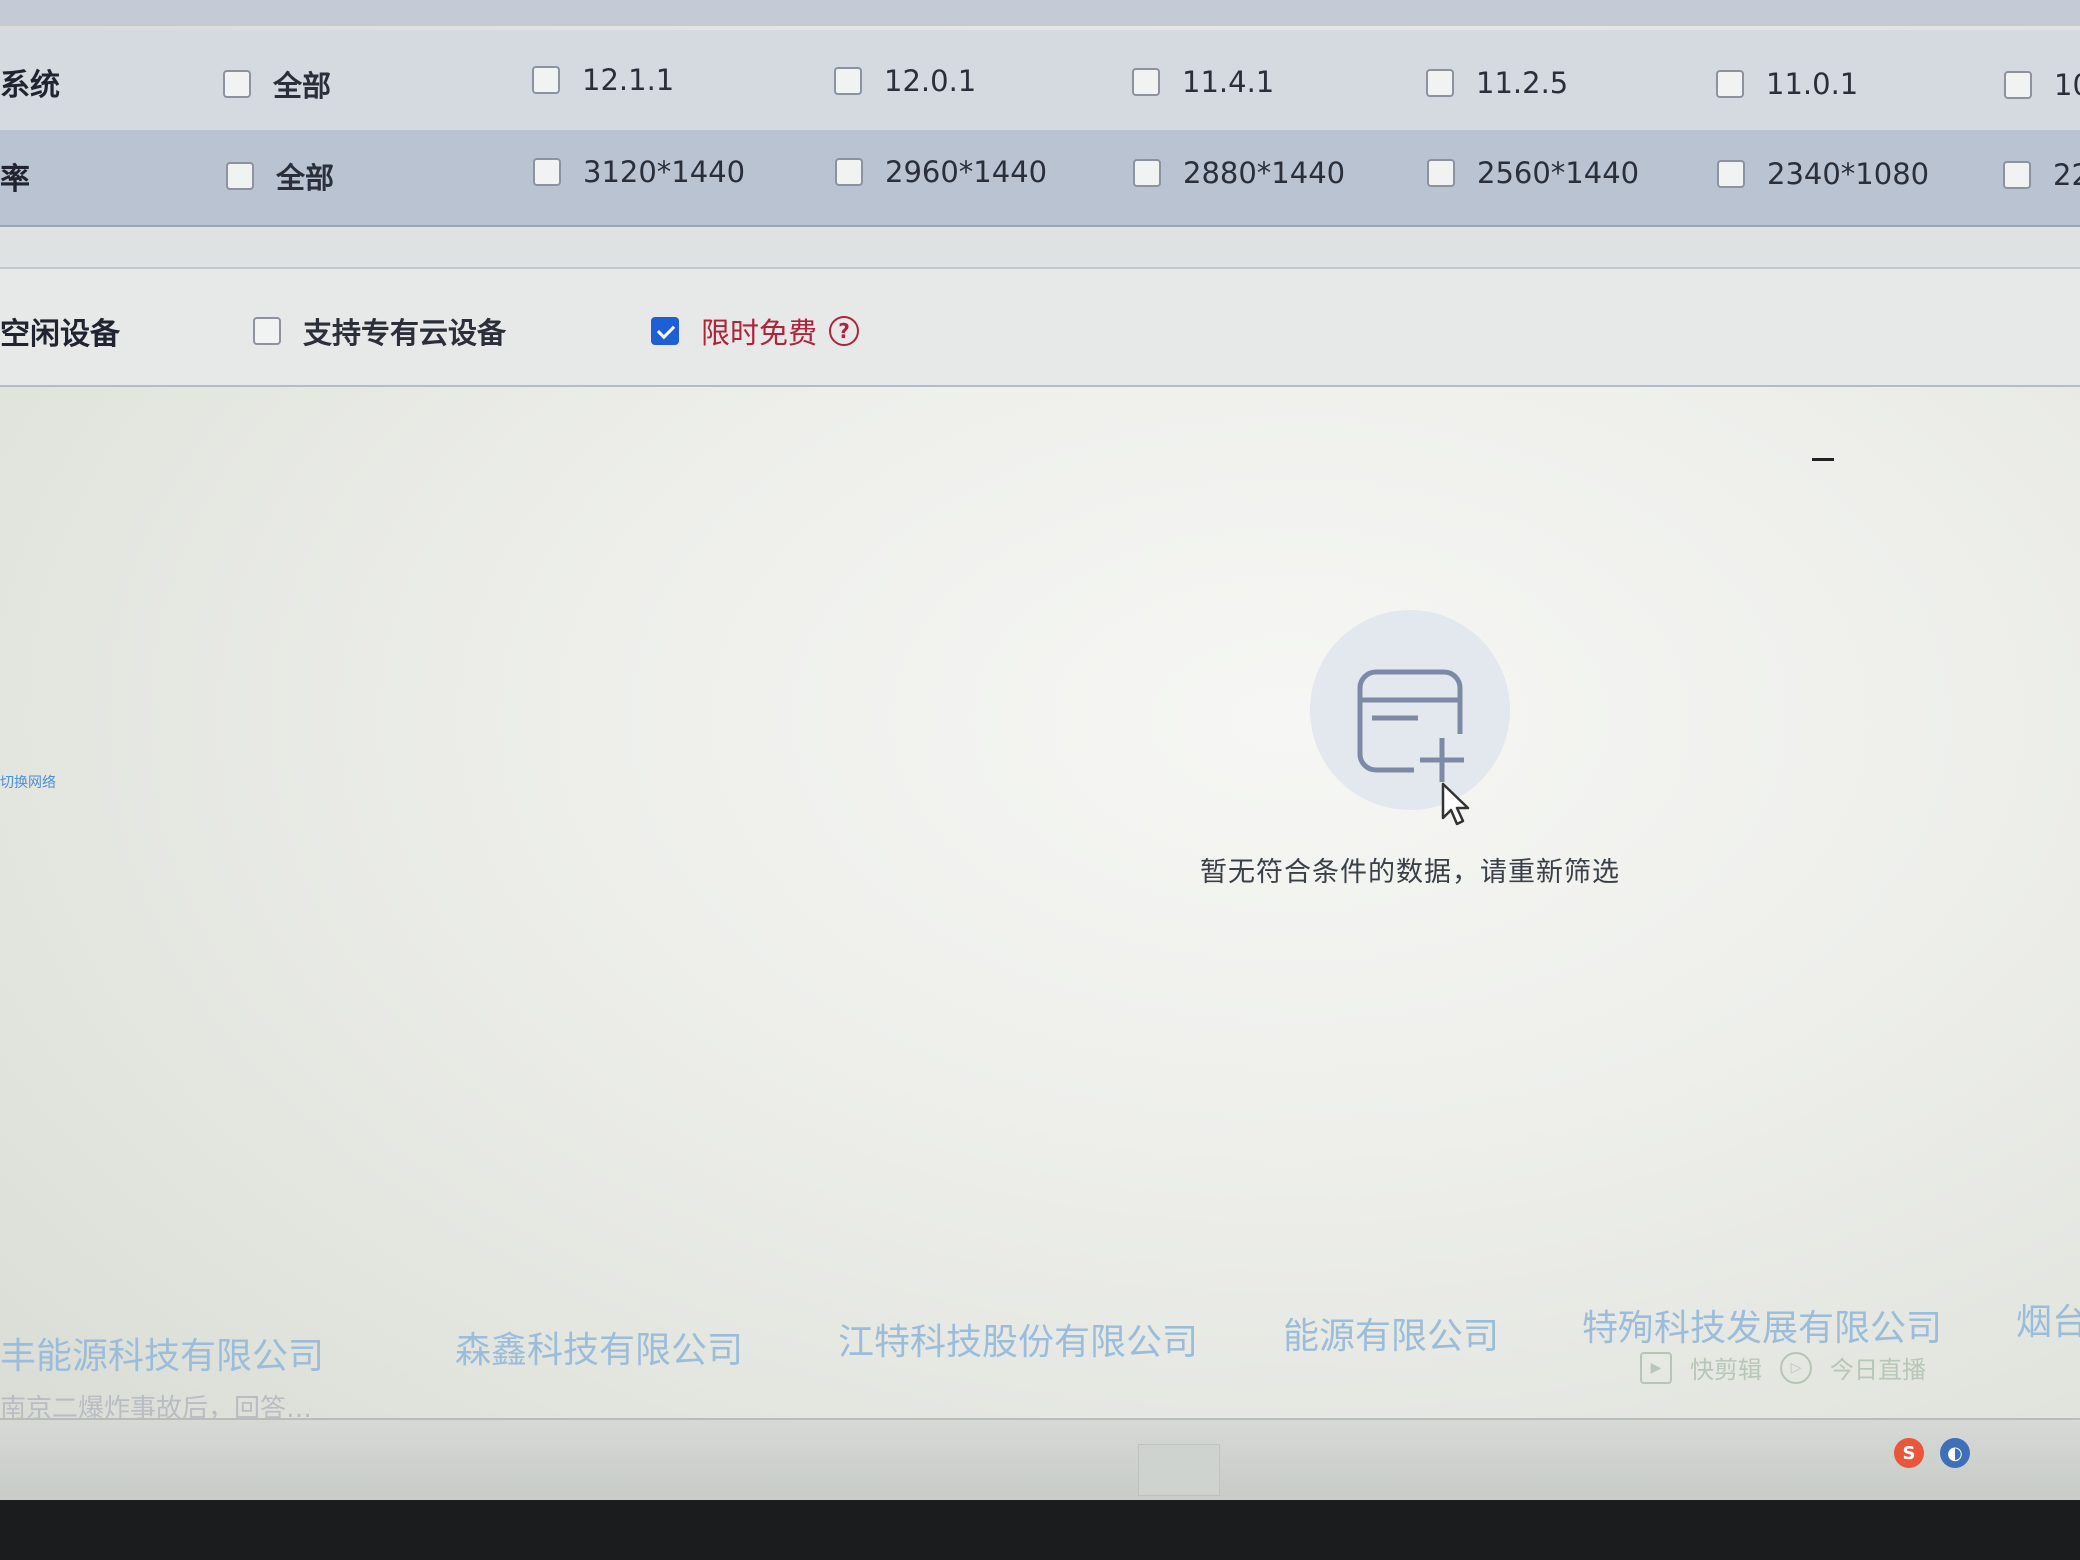  I want to click on sogou-ime-icon: S, so click(1909, 1453).